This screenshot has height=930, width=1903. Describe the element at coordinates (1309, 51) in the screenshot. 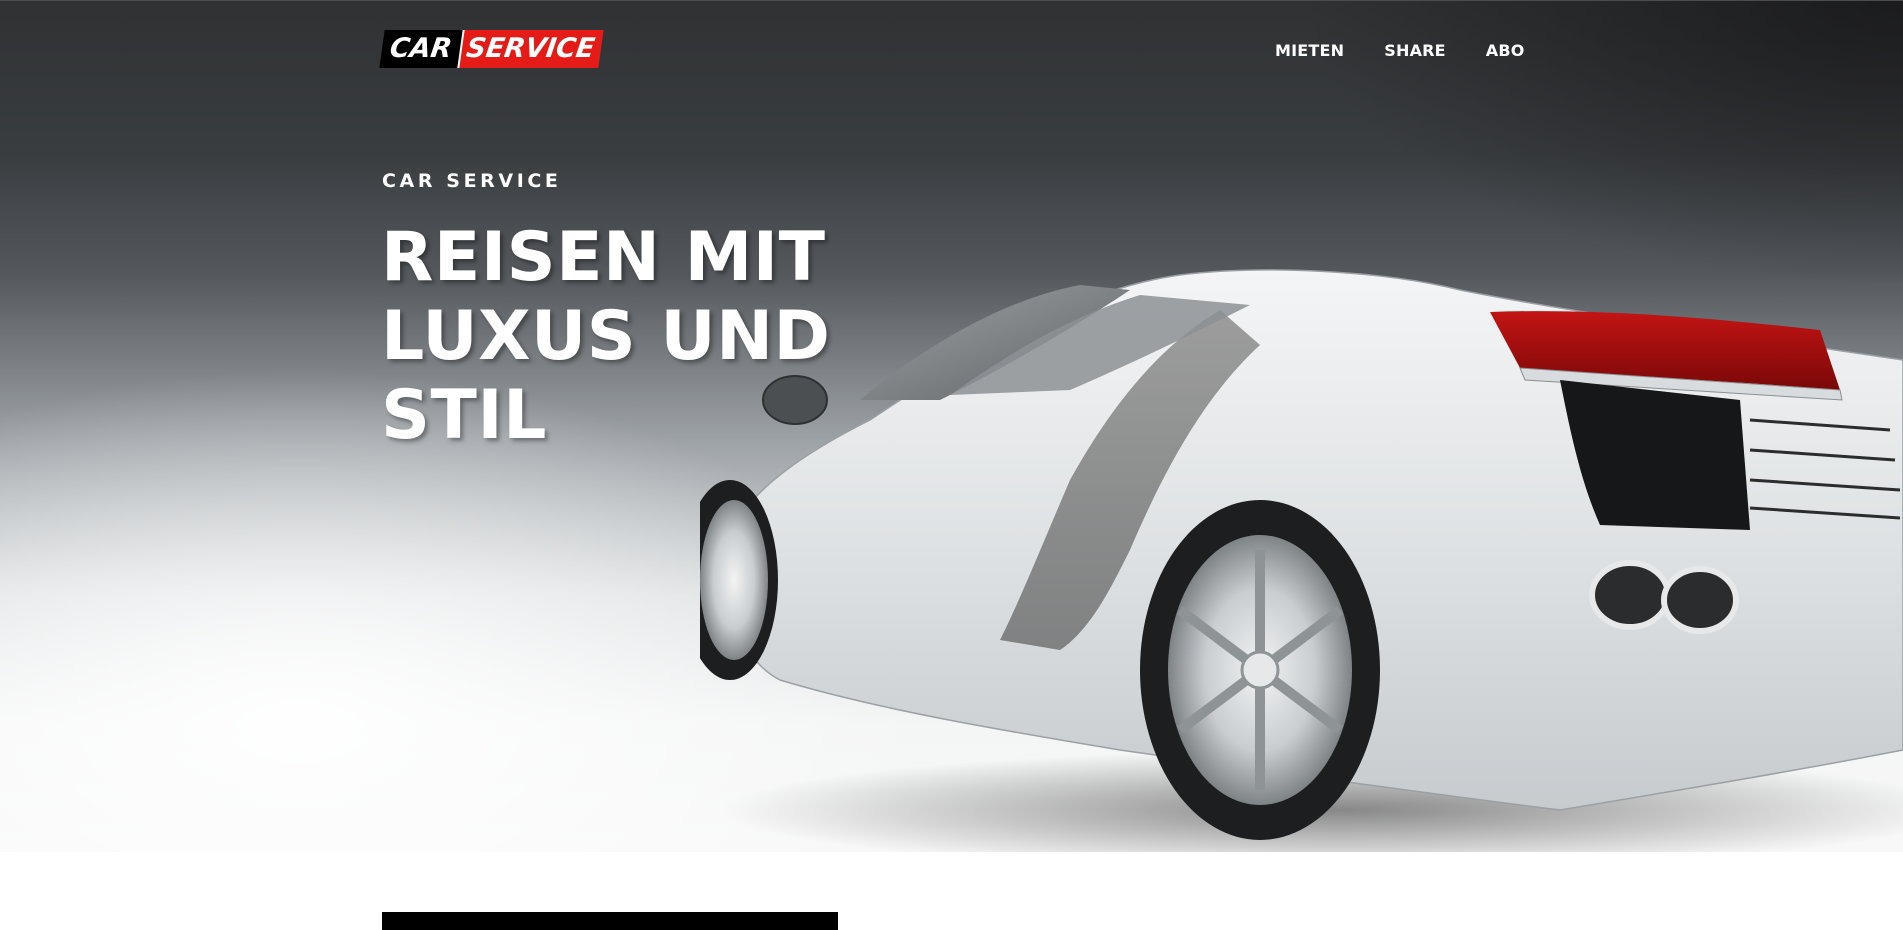

I see `nav-item-mieten: MIETEN` at that location.